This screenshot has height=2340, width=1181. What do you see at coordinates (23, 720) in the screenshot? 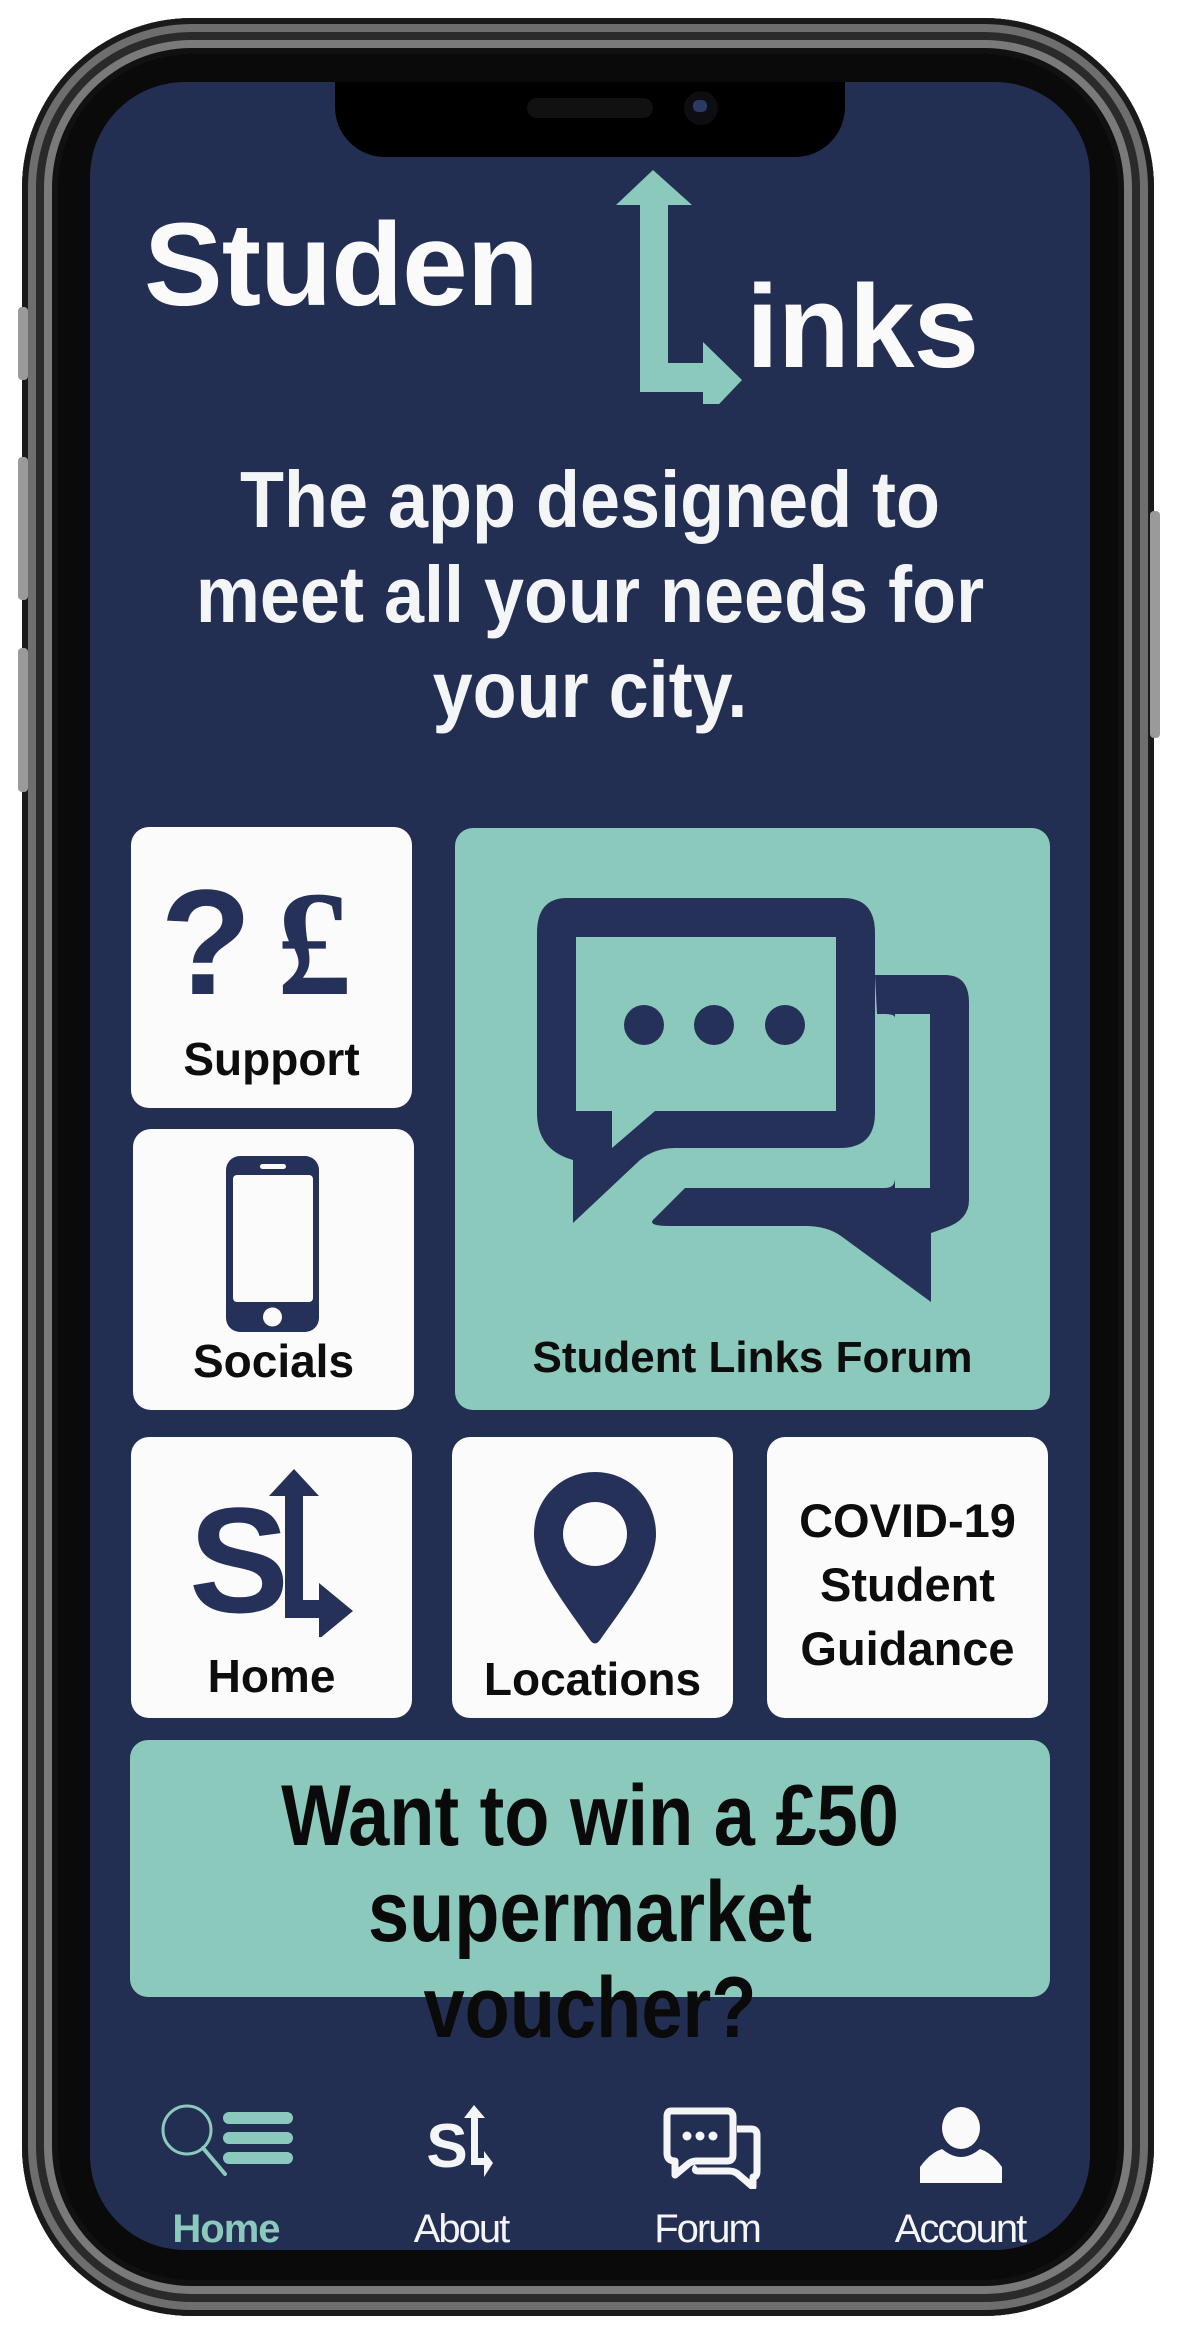
I see `volume-down-button` at bounding box center [23, 720].